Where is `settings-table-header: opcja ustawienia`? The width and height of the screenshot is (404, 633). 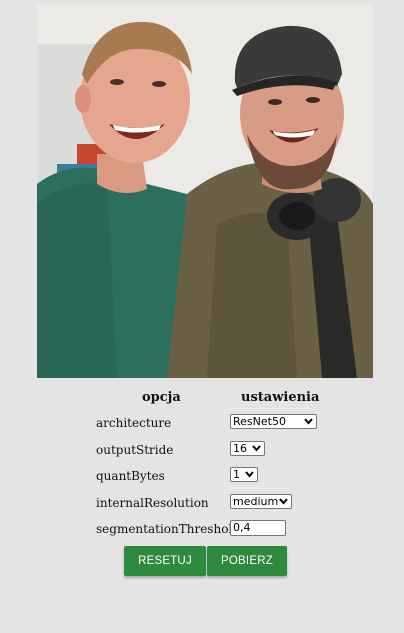
settings-table-header: opcja ustawienia is located at coordinates (214, 397).